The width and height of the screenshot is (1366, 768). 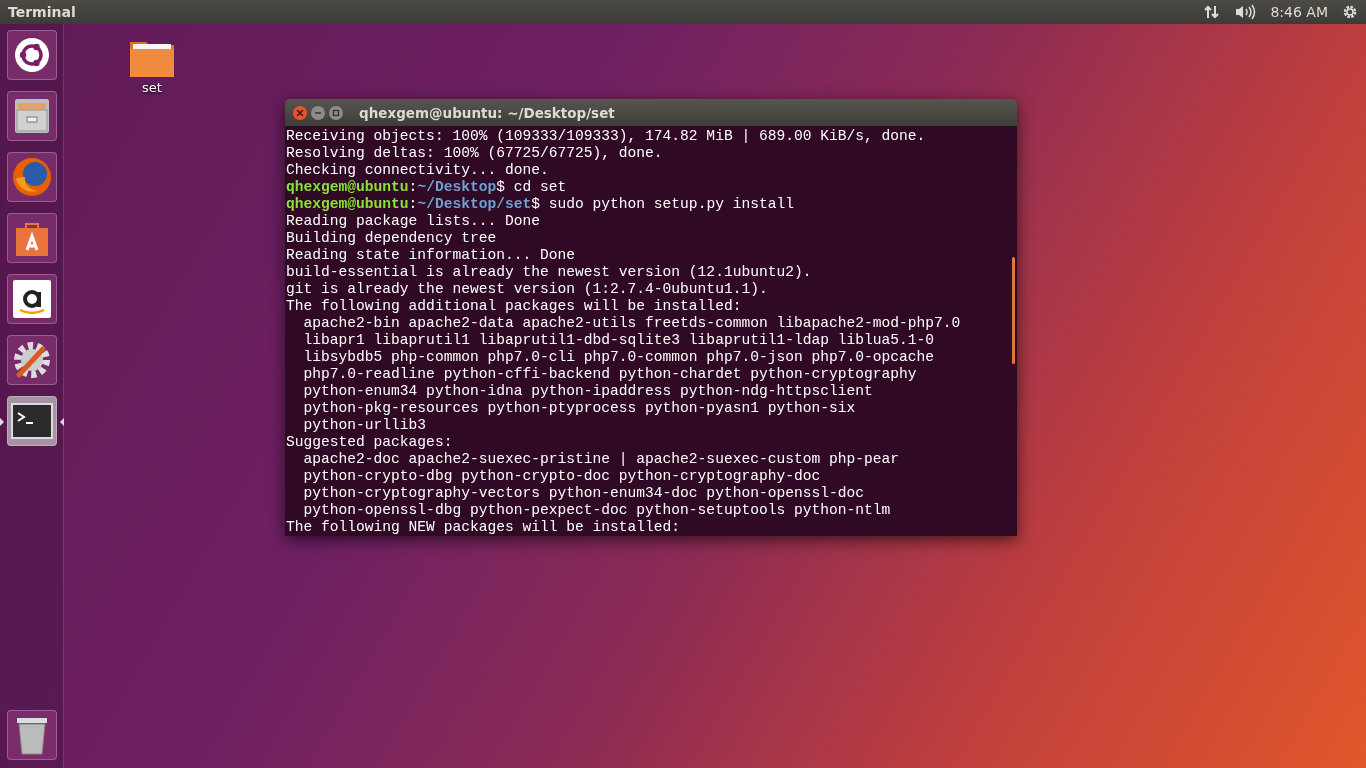 What do you see at coordinates (514, 306) in the screenshot?
I see `output-line: The following additional packages will be installed:` at bounding box center [514, 306].